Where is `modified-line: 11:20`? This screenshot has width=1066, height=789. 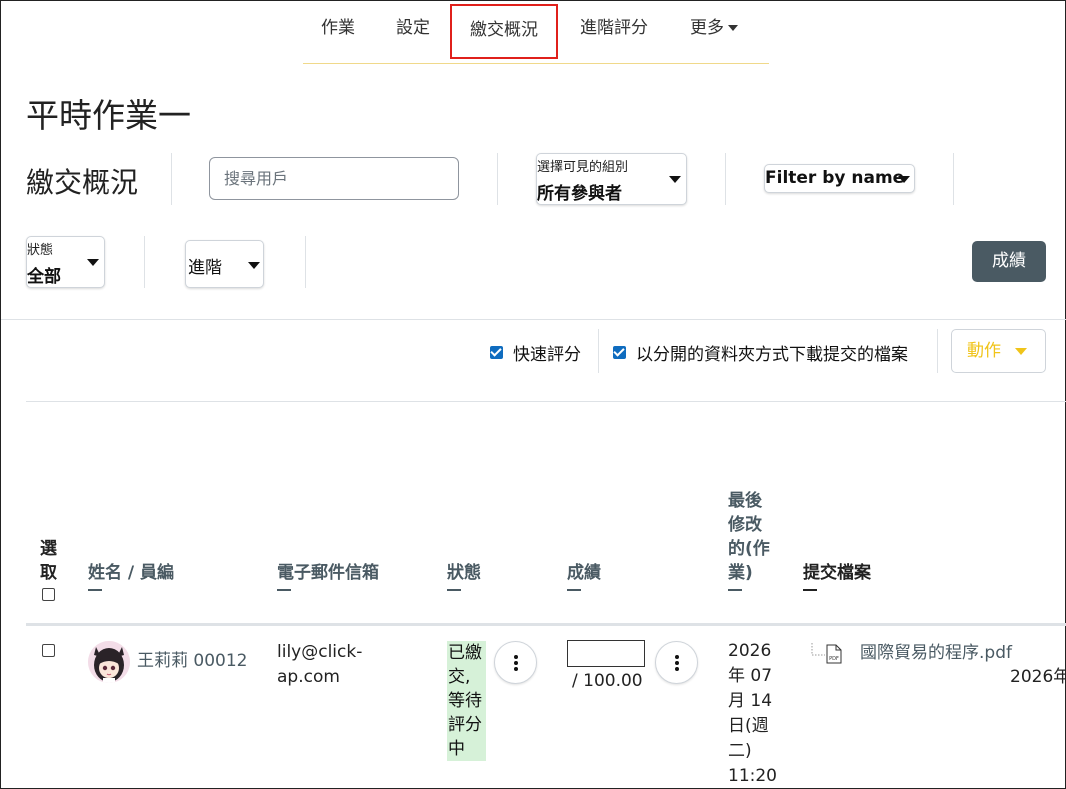
modified-line: 11:20 is located at coordinates (752, 776).